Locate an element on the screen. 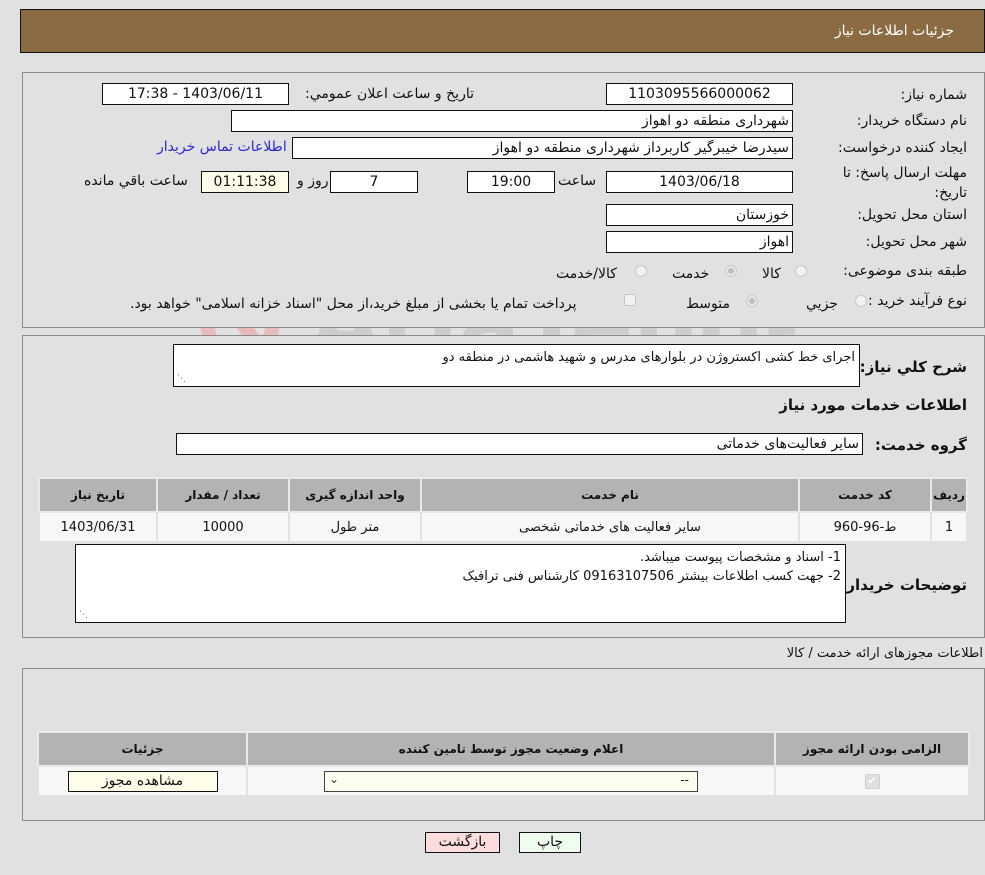 The height and width of the screenshot is (875, 985). remaining-days-label: روز و is located at coordinates (313, 181).